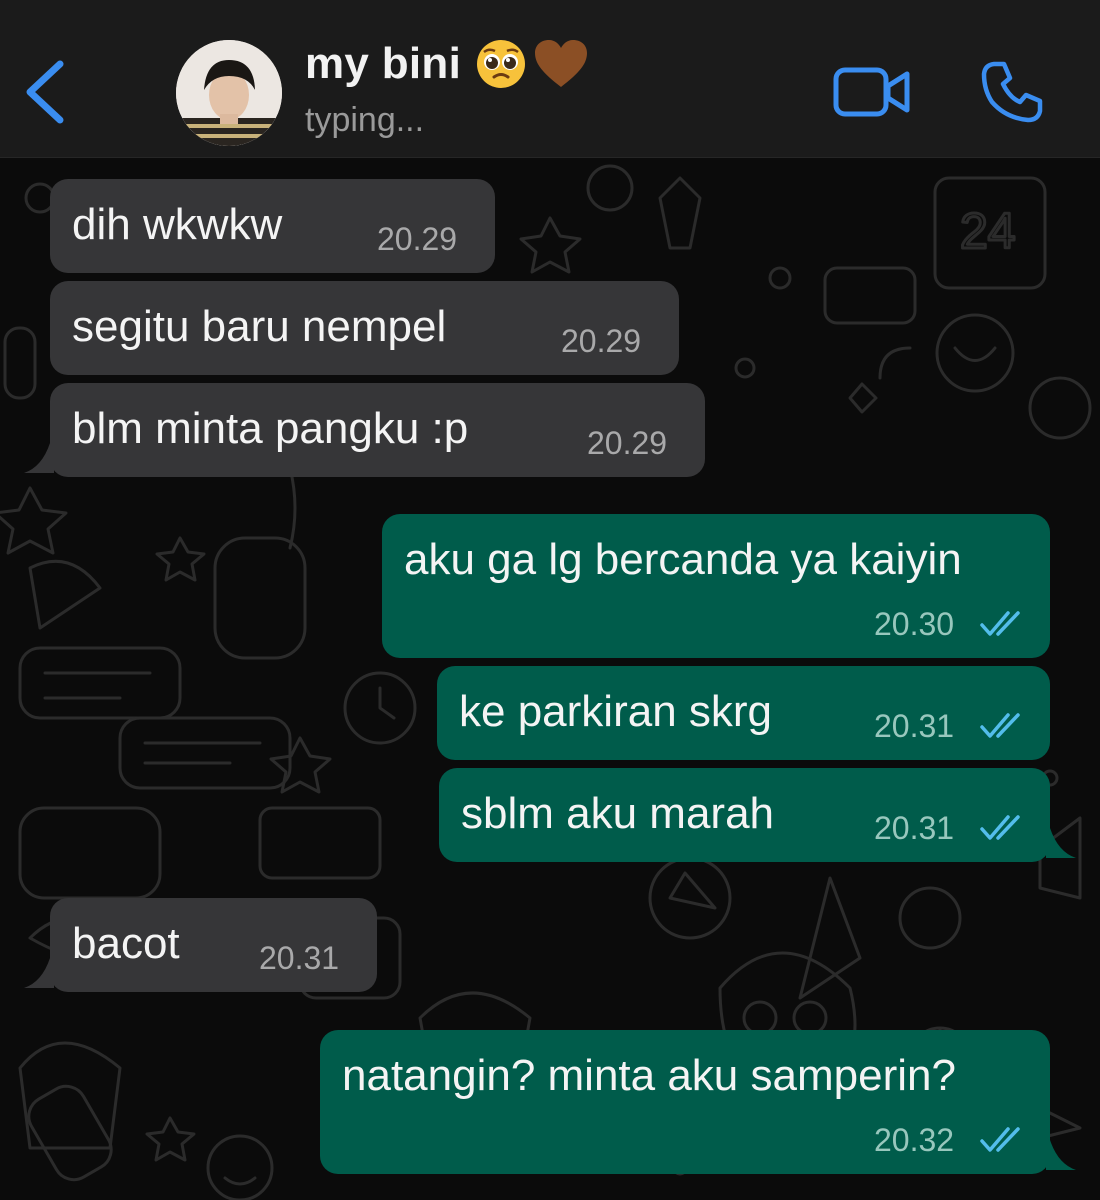  I want to click on back-button, so click(48, 90).